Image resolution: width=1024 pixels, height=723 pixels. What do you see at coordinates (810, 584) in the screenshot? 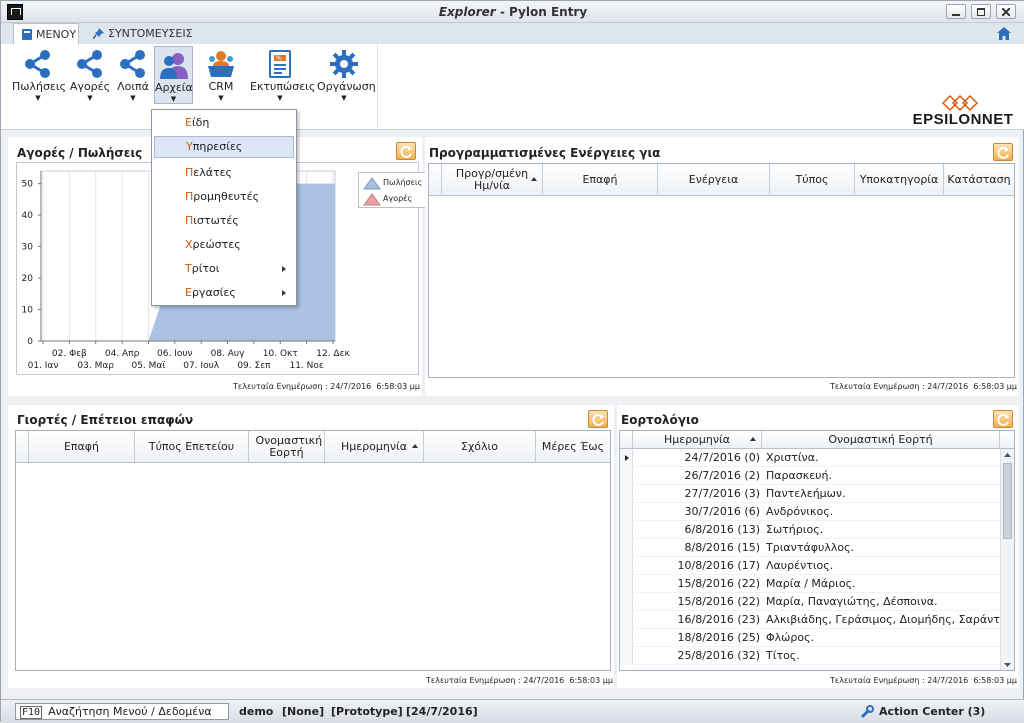
I see `table-row: 15/8/2016 (22) Μαρία / Μάριος.` at bounding box center [810, 584].